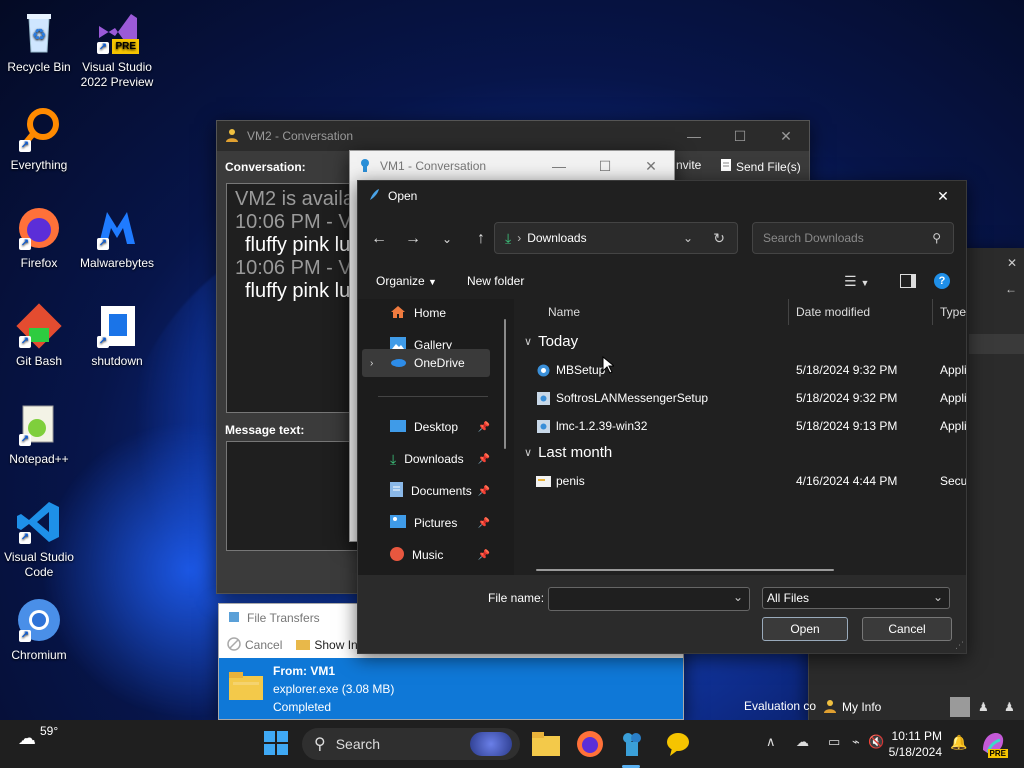  What do you see at coordinates (546, 744) in the screenshot?
I see `taskbar-file-explorer` at bounding box center [546, 744].